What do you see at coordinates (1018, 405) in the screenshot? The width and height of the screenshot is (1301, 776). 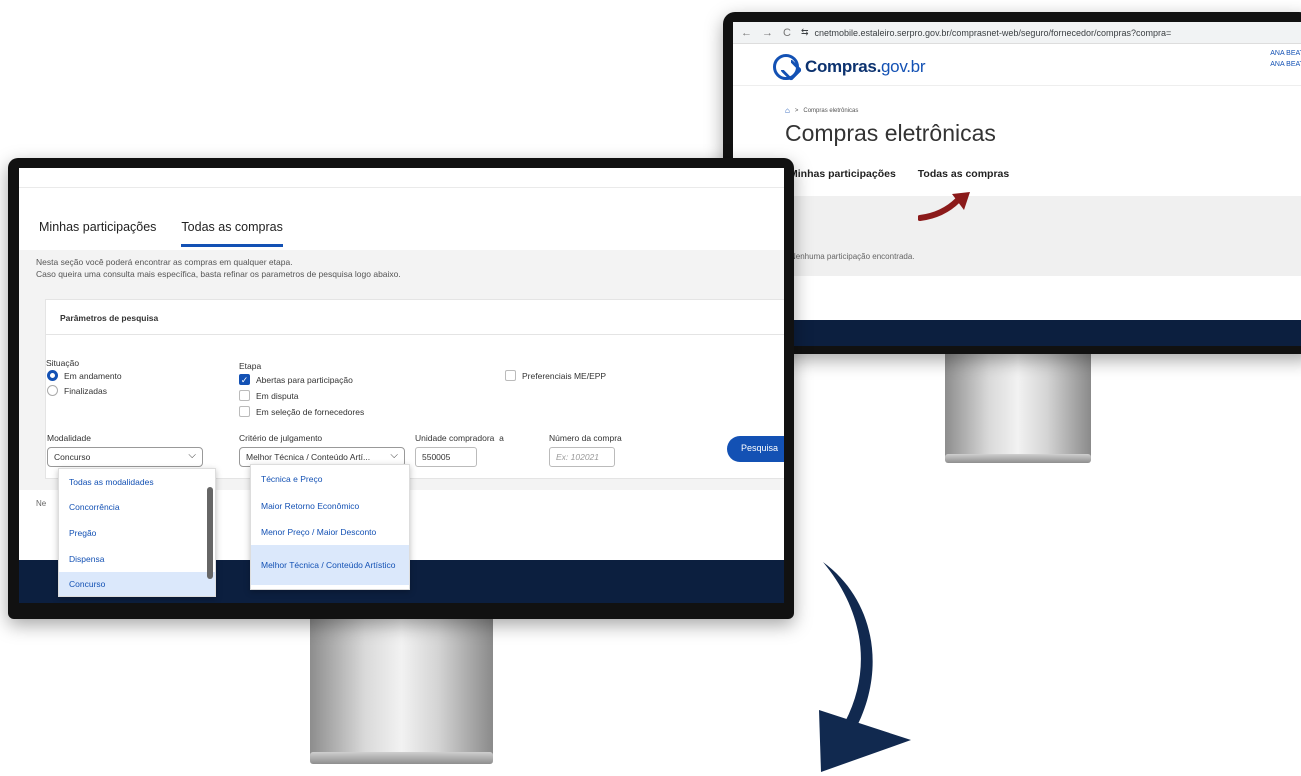 I see `back-monitor-stand` at bounding box center [1018, 405].